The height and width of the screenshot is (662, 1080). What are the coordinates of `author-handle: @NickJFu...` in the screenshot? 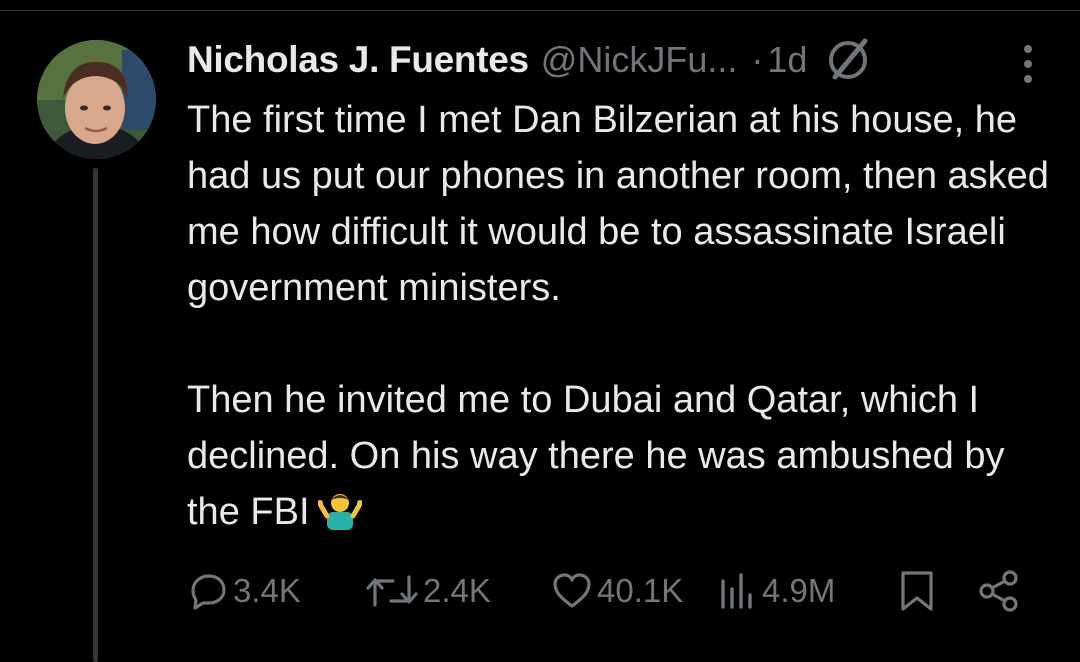 It's located at (639, 60).